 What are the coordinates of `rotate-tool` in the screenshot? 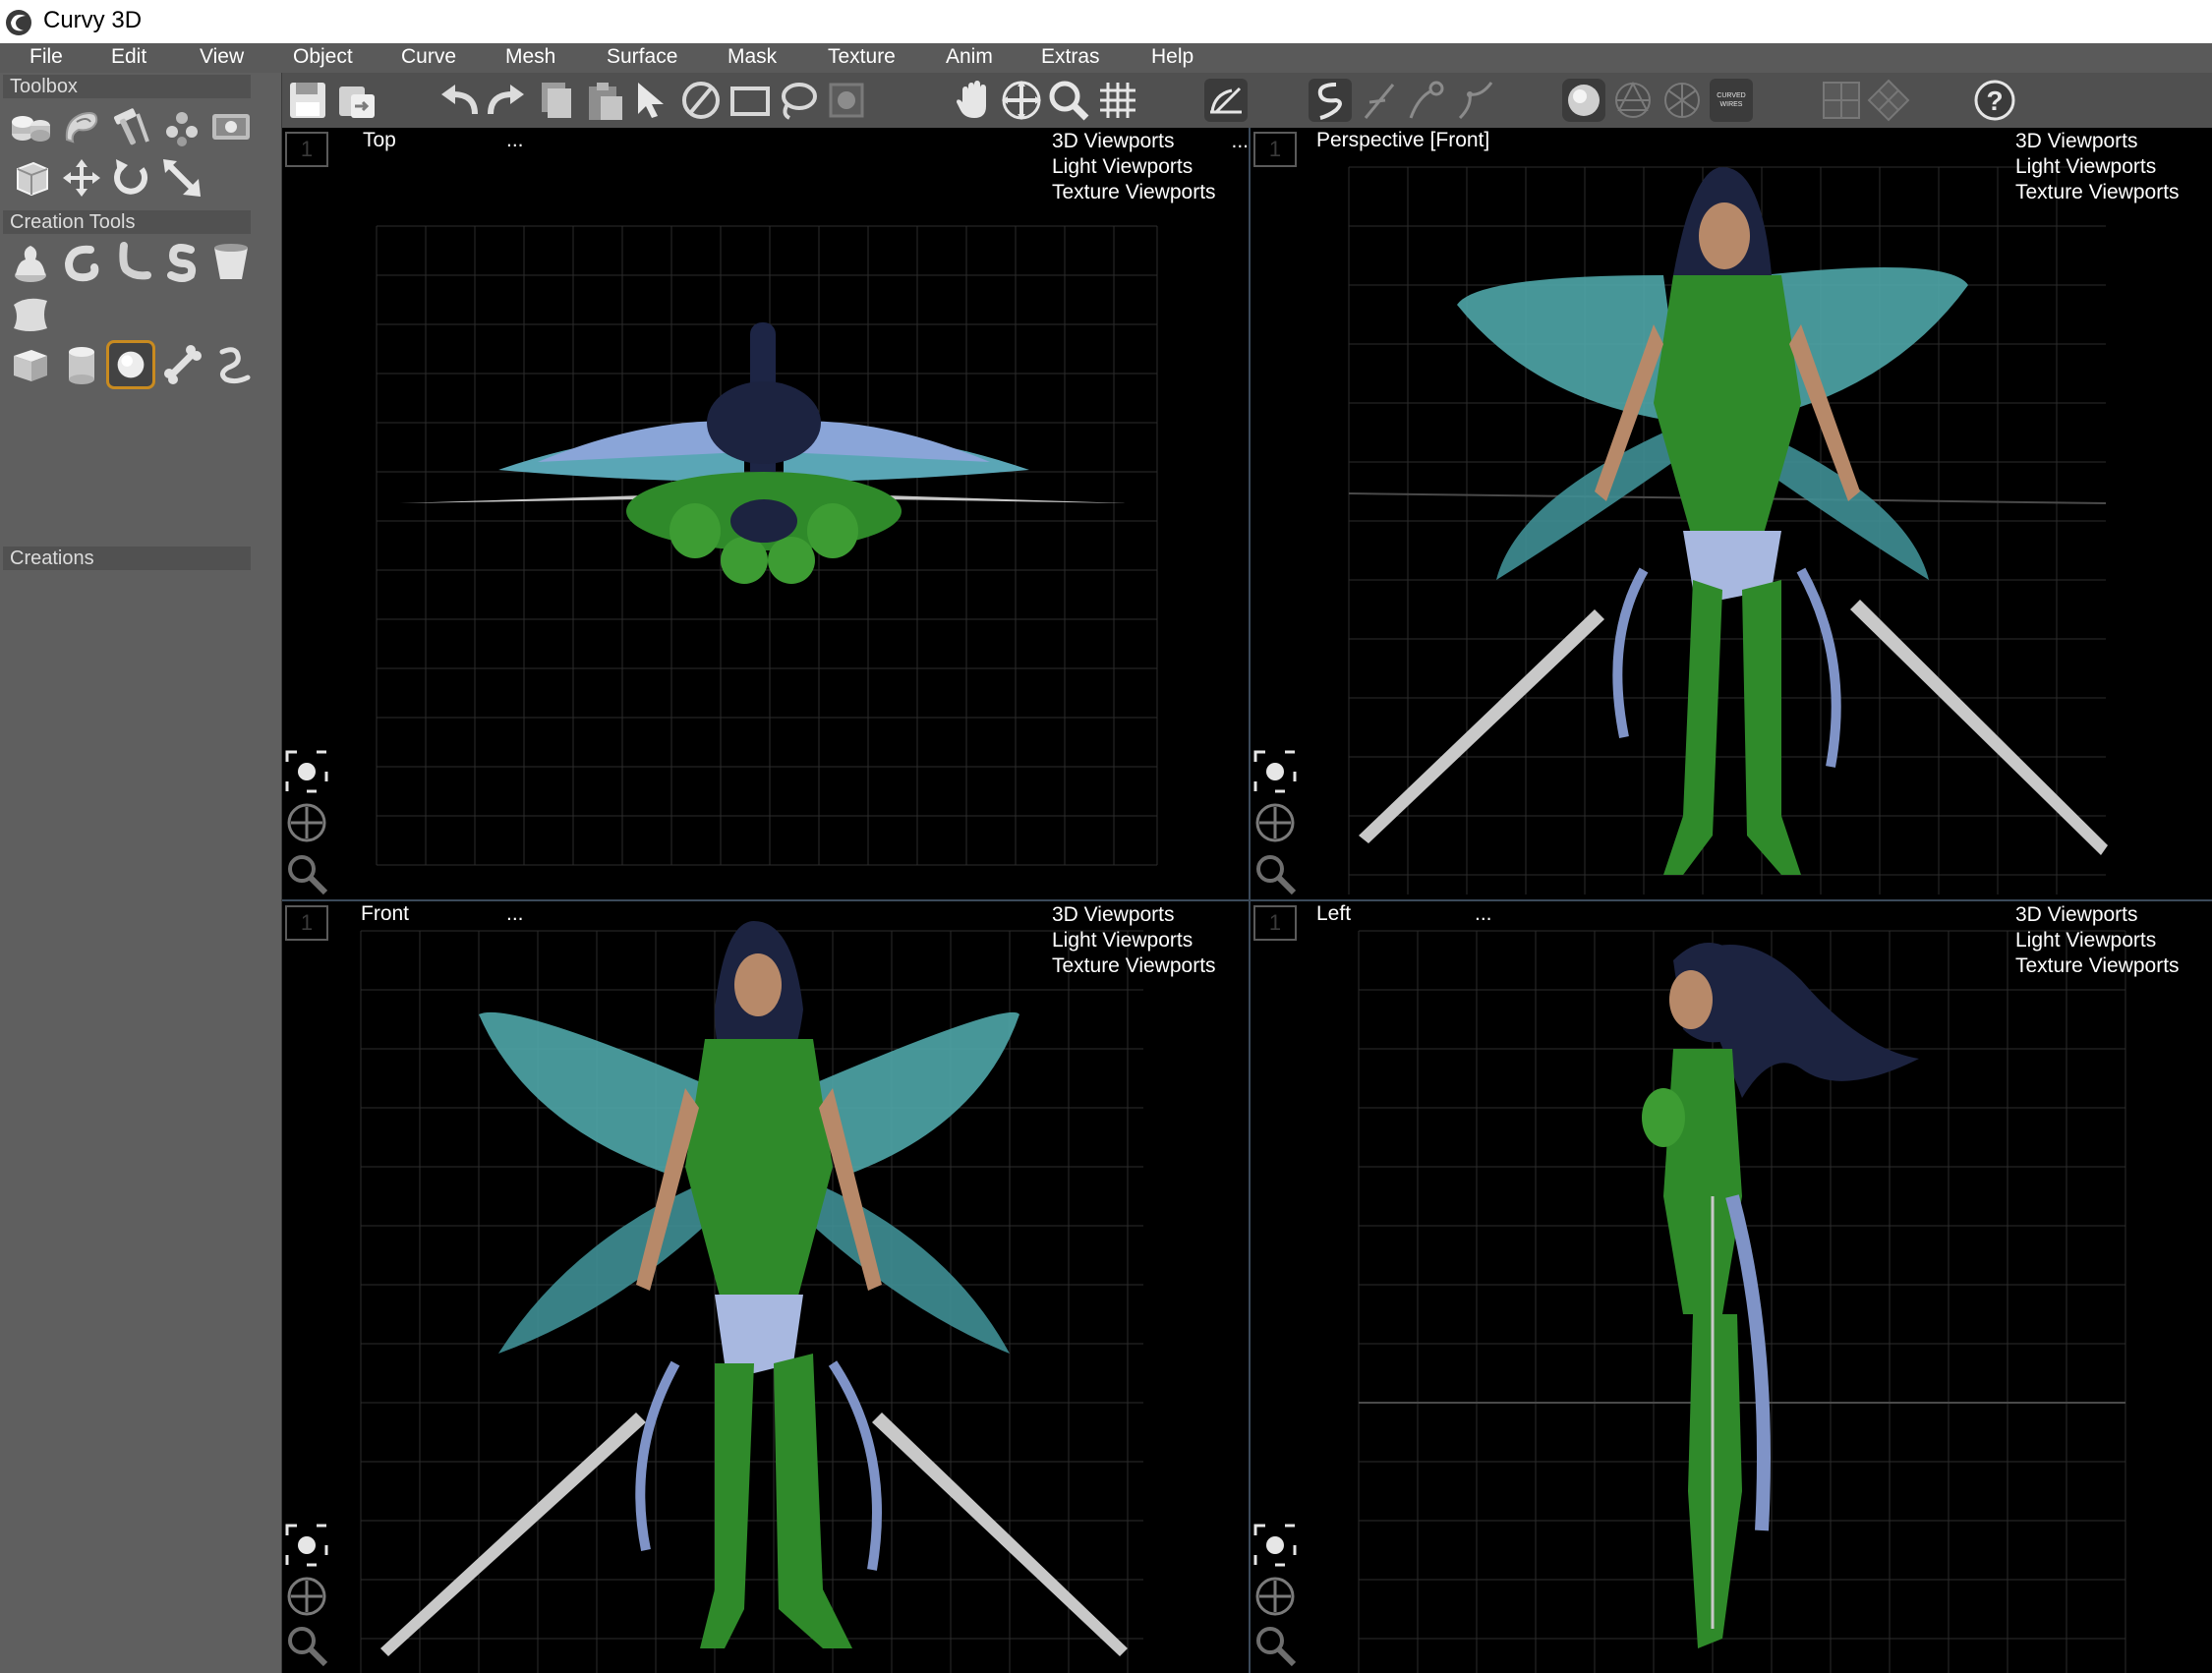 It's located at (131, 178).